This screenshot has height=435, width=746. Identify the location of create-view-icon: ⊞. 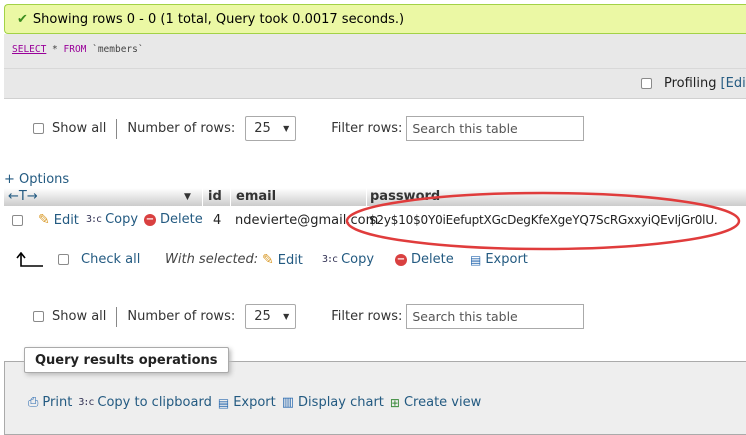
(394, 402).